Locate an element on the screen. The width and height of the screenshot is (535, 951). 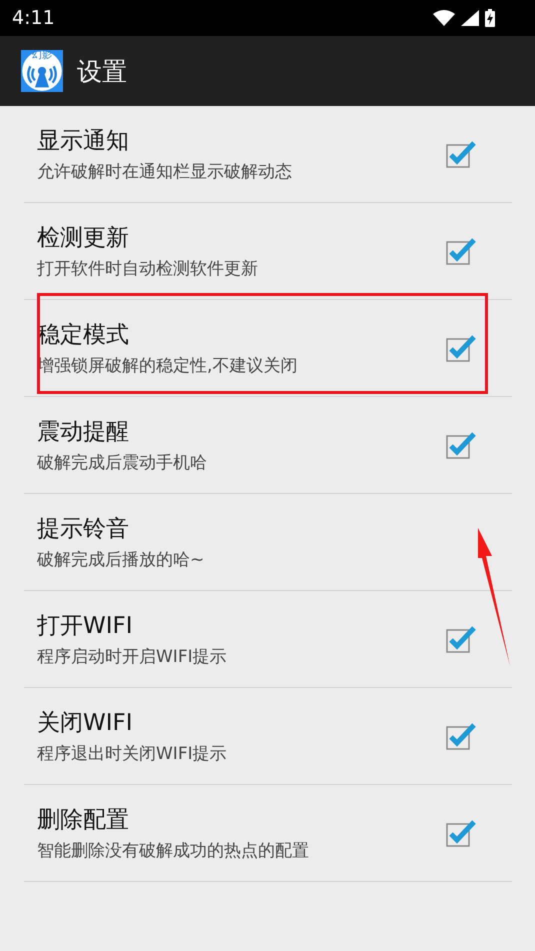
settings-item: 震动提醒 破解完成后震动手机哈 is located at coordinates (268, 445).